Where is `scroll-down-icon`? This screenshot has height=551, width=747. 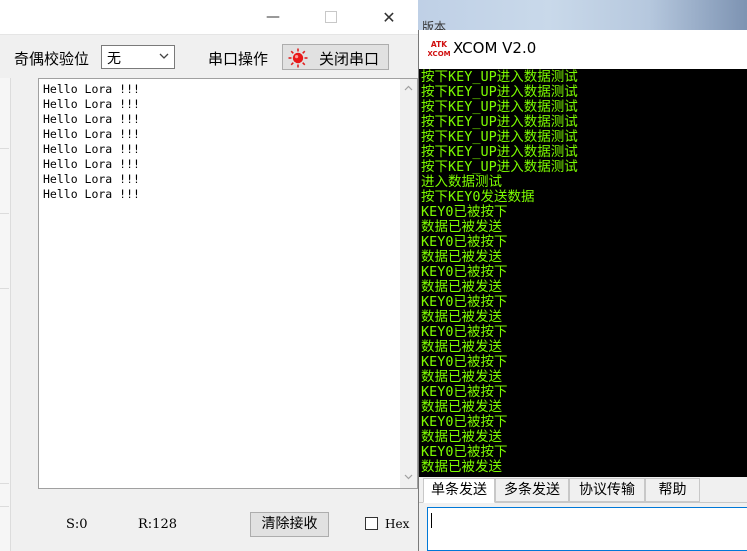 scroll-down-icon is located at coordinates (408, 476).